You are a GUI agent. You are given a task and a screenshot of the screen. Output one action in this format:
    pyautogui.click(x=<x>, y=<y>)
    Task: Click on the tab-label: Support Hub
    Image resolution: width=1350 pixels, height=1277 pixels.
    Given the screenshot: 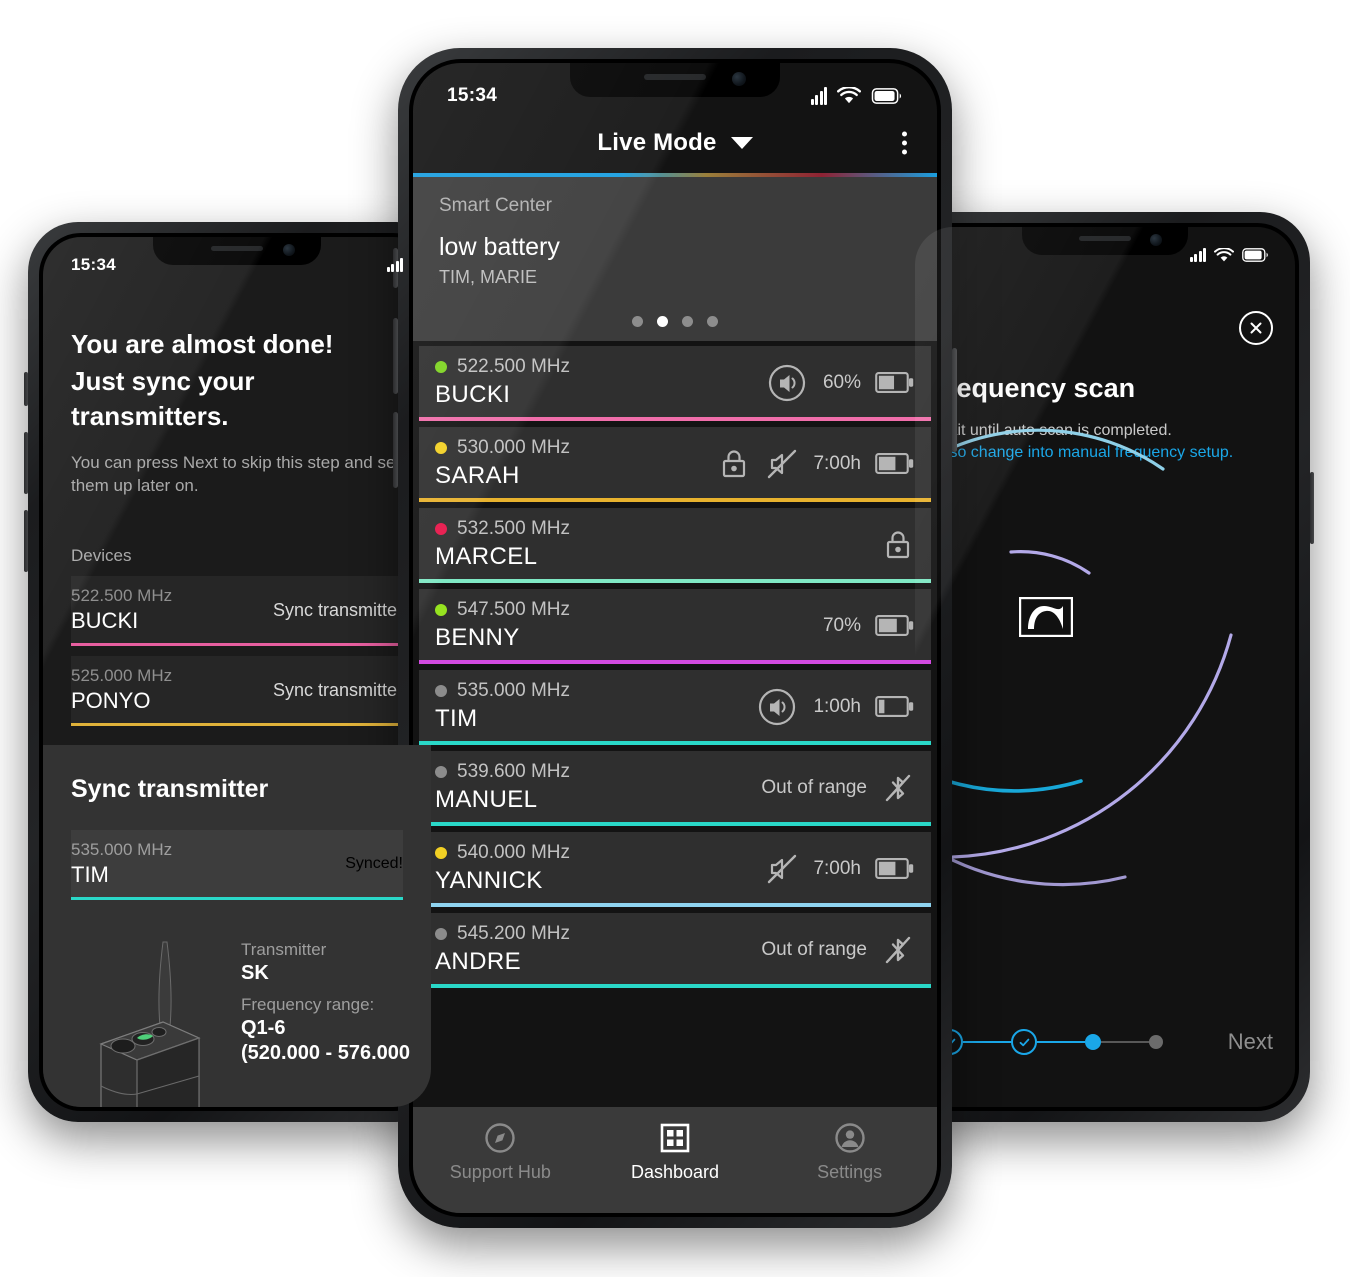 What is the action you would take?
    pyautogui.click(x=500, y=1172)
    